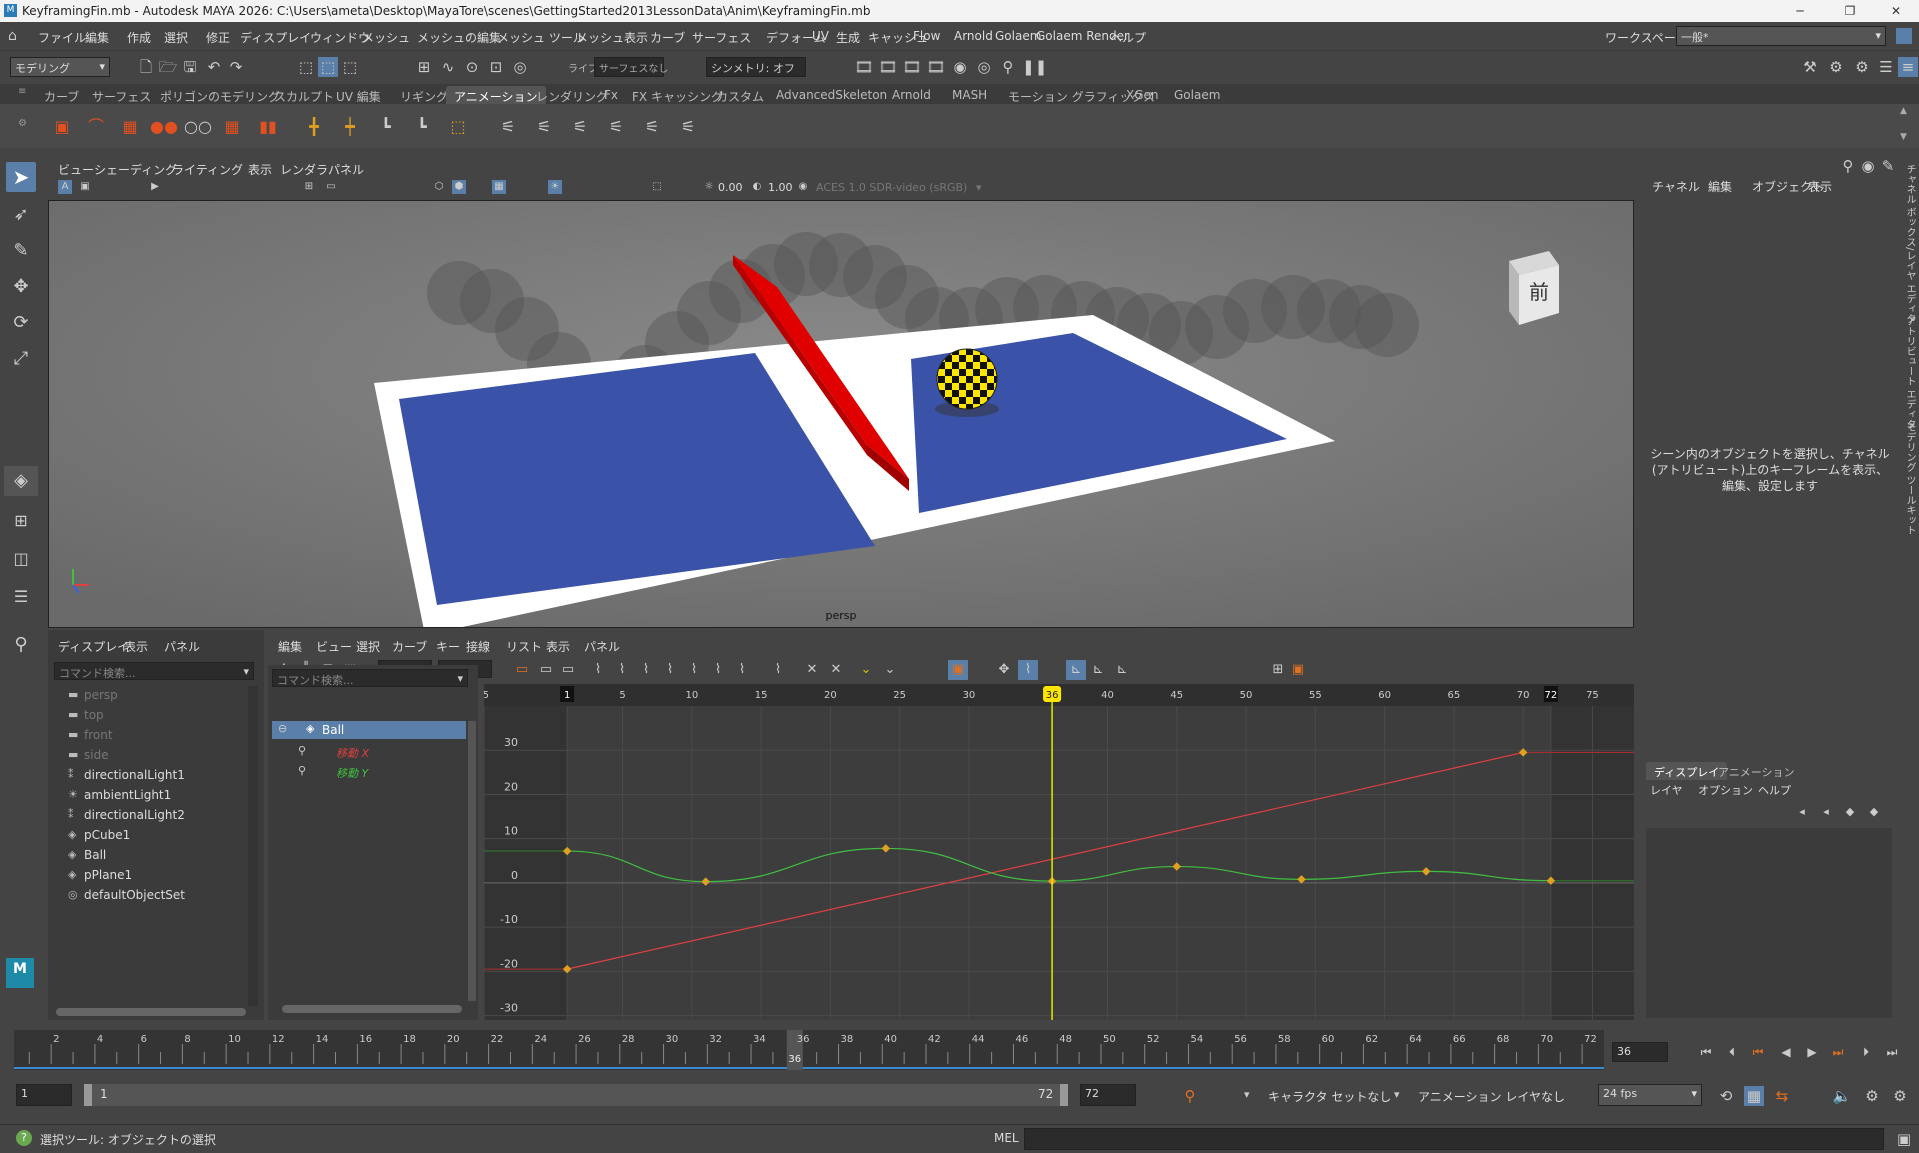 The width and height of the screenshot is (1919, 1153). I want to click on render-view-icon: 🎞, so click(864, 67).